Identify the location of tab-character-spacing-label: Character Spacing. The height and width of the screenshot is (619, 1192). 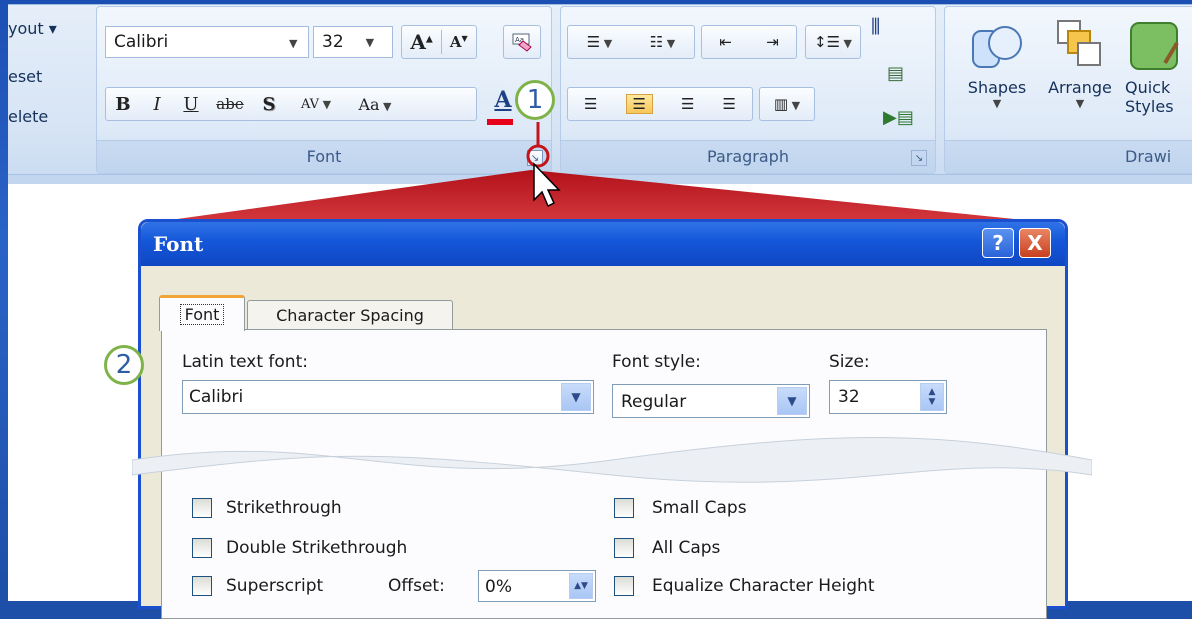
(350, 315).